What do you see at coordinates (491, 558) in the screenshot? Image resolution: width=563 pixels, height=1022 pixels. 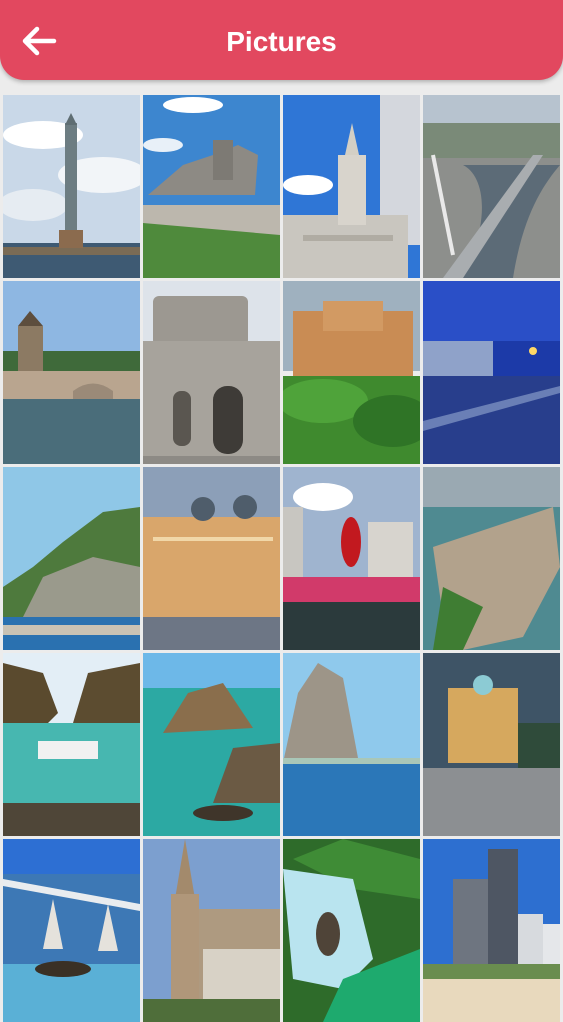 I see `photo-aerial-peninsula-city` at bounding box center [491, 558].